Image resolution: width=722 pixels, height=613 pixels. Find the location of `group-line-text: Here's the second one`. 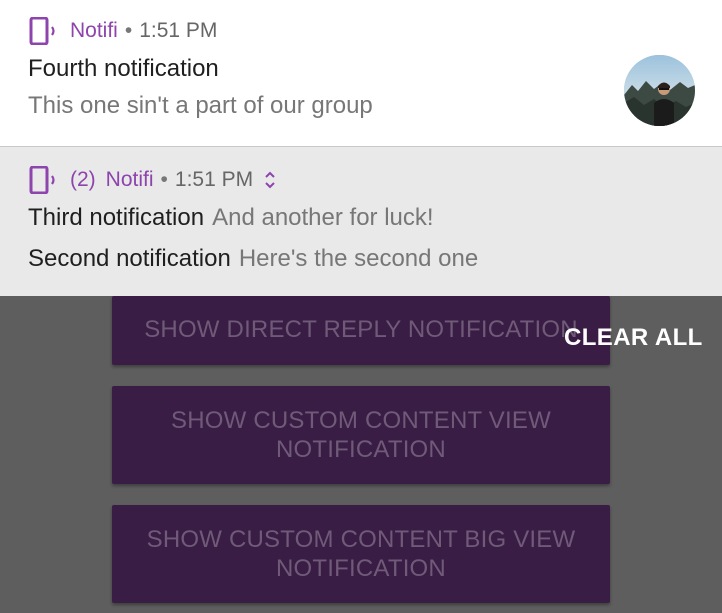

group-line-text: Here's the second one is located at coordinates (358, 258).